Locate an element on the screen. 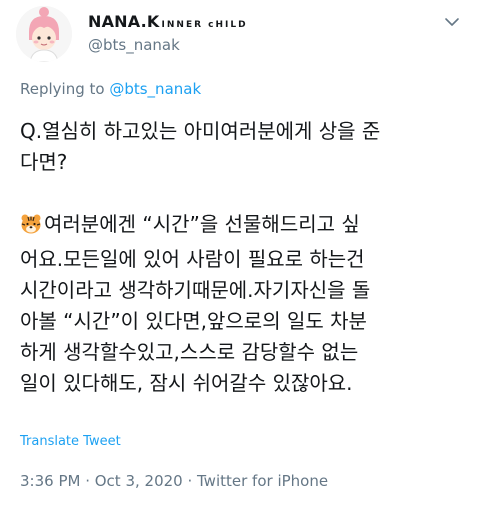  cartoon-avatar-icon is located at coordinates (44, 34).